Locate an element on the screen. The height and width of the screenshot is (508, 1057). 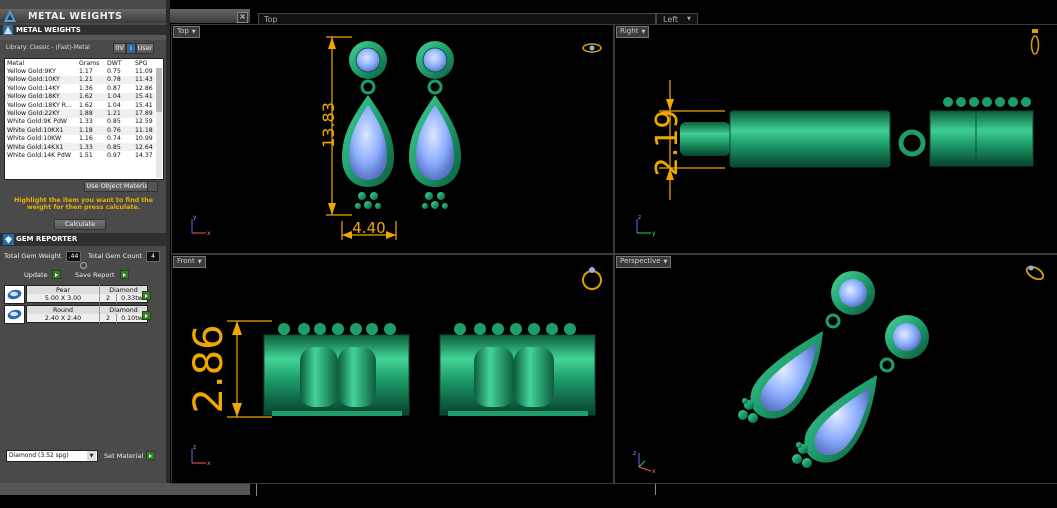
gem-row: Round Diamond 2.40 X 2.40 2 0.10tw is located at coordinates (77, 314).